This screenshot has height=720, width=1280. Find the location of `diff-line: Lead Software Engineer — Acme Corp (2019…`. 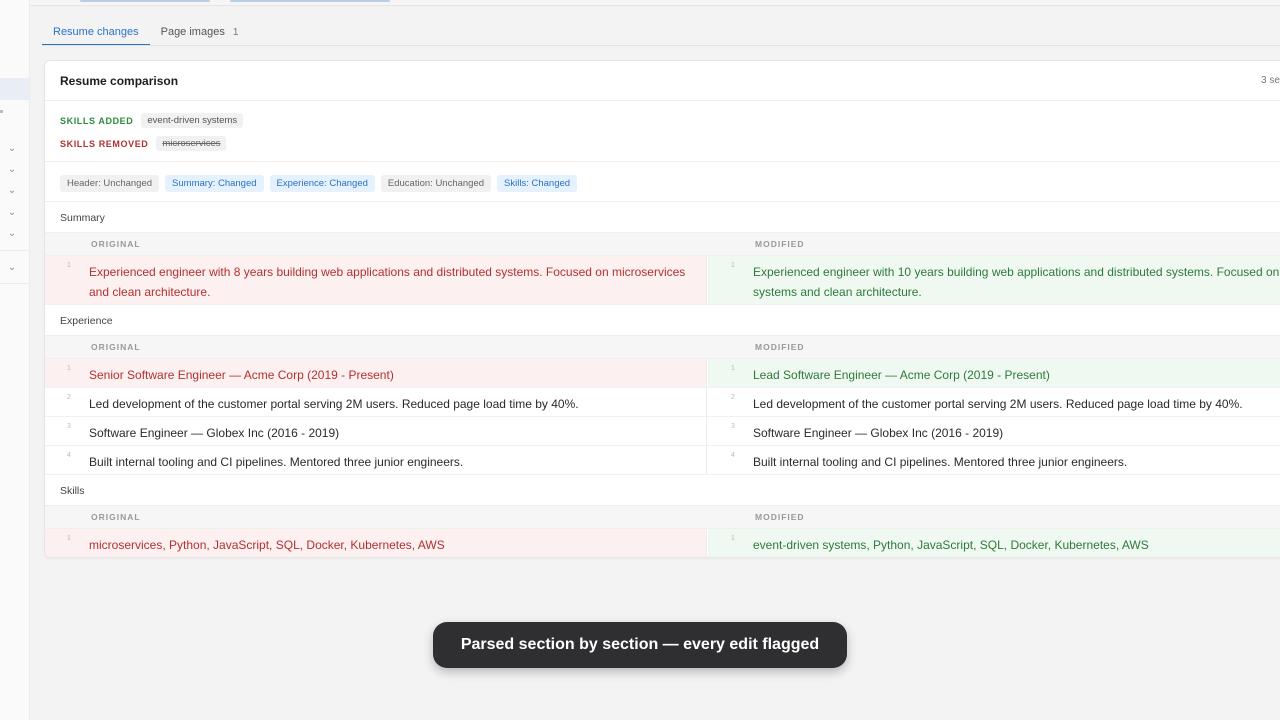

diff-line: Lead Software Engineer — Acme Corp (2019… is located at coordinates (901, 375).